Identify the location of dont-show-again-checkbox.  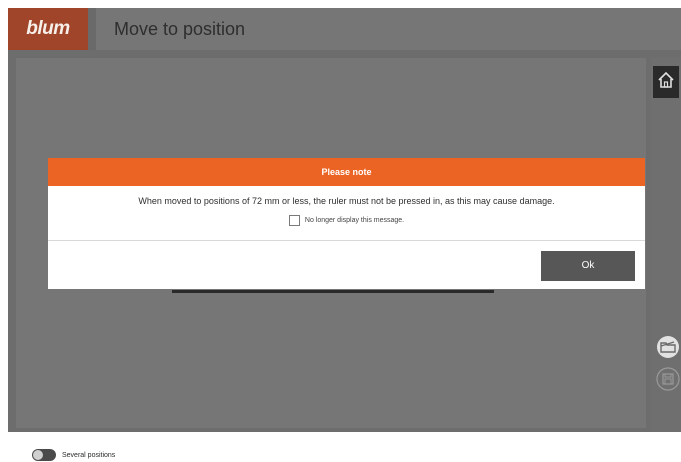
(294, 220).